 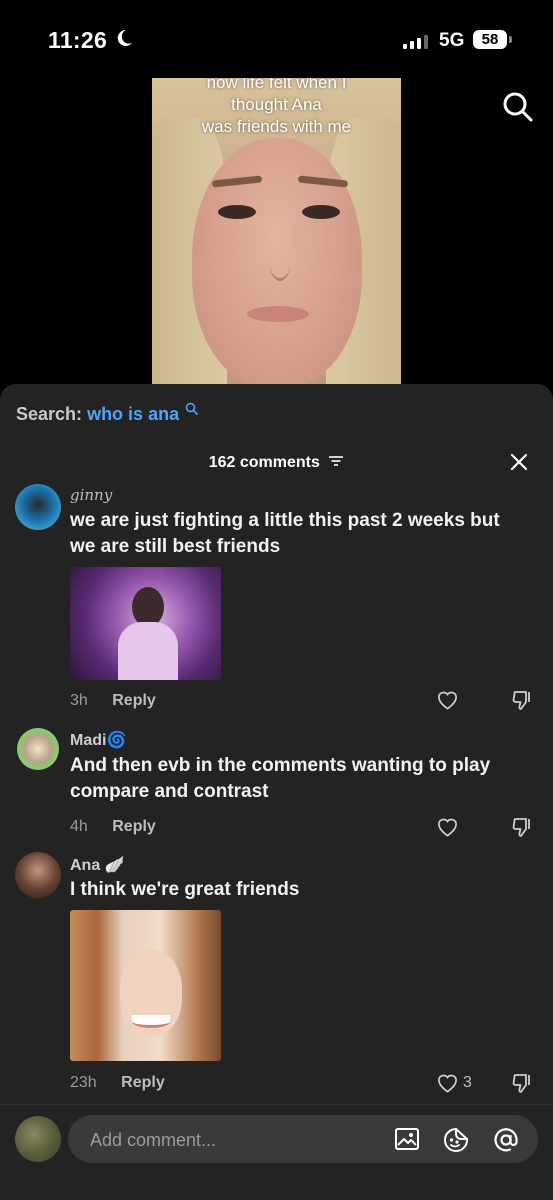 What do you see at coordinates (78, 40) in the screenshot?
I see `clock: 11:26` at bounding box center [78, 40].